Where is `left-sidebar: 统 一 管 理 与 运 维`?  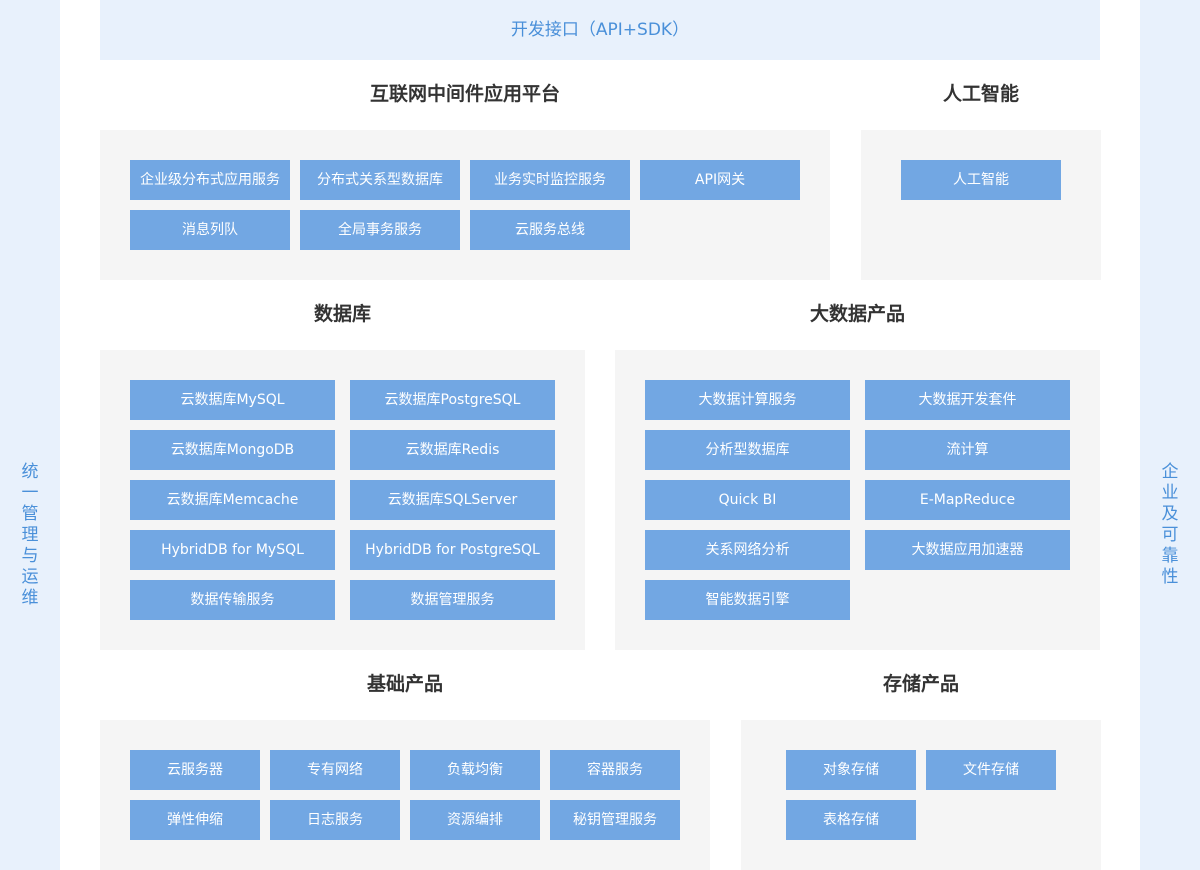 left-sidebar: 统 一 管 理 与 运 维 is located at coordinates (30, 435).